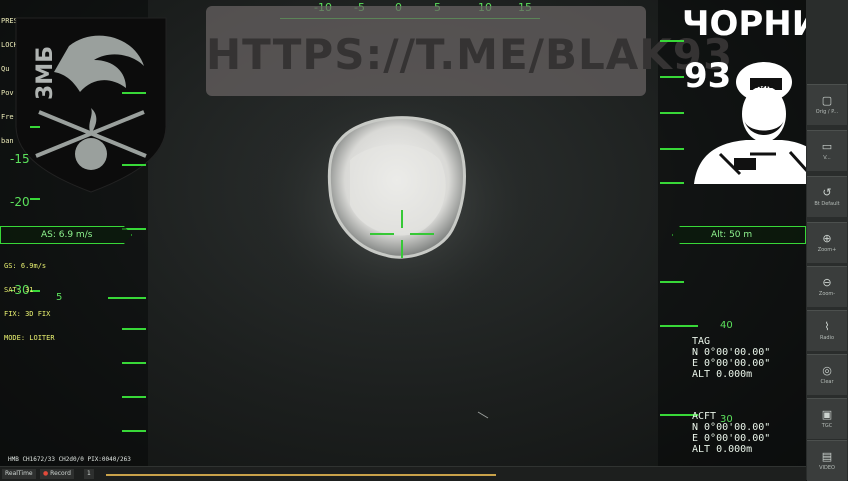 The height and width of the screenshot is (481, 848). Describe the element at coordinates (301, 475) in the screenshot. I see `timeline-bar` at that location.